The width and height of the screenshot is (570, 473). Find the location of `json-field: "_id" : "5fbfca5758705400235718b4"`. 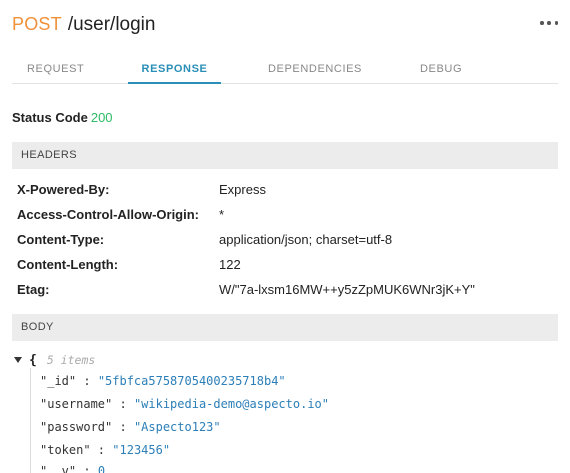

json-field: "_id" : "5fbfca5758705400235718b4" is located at coordinates (163, 380).